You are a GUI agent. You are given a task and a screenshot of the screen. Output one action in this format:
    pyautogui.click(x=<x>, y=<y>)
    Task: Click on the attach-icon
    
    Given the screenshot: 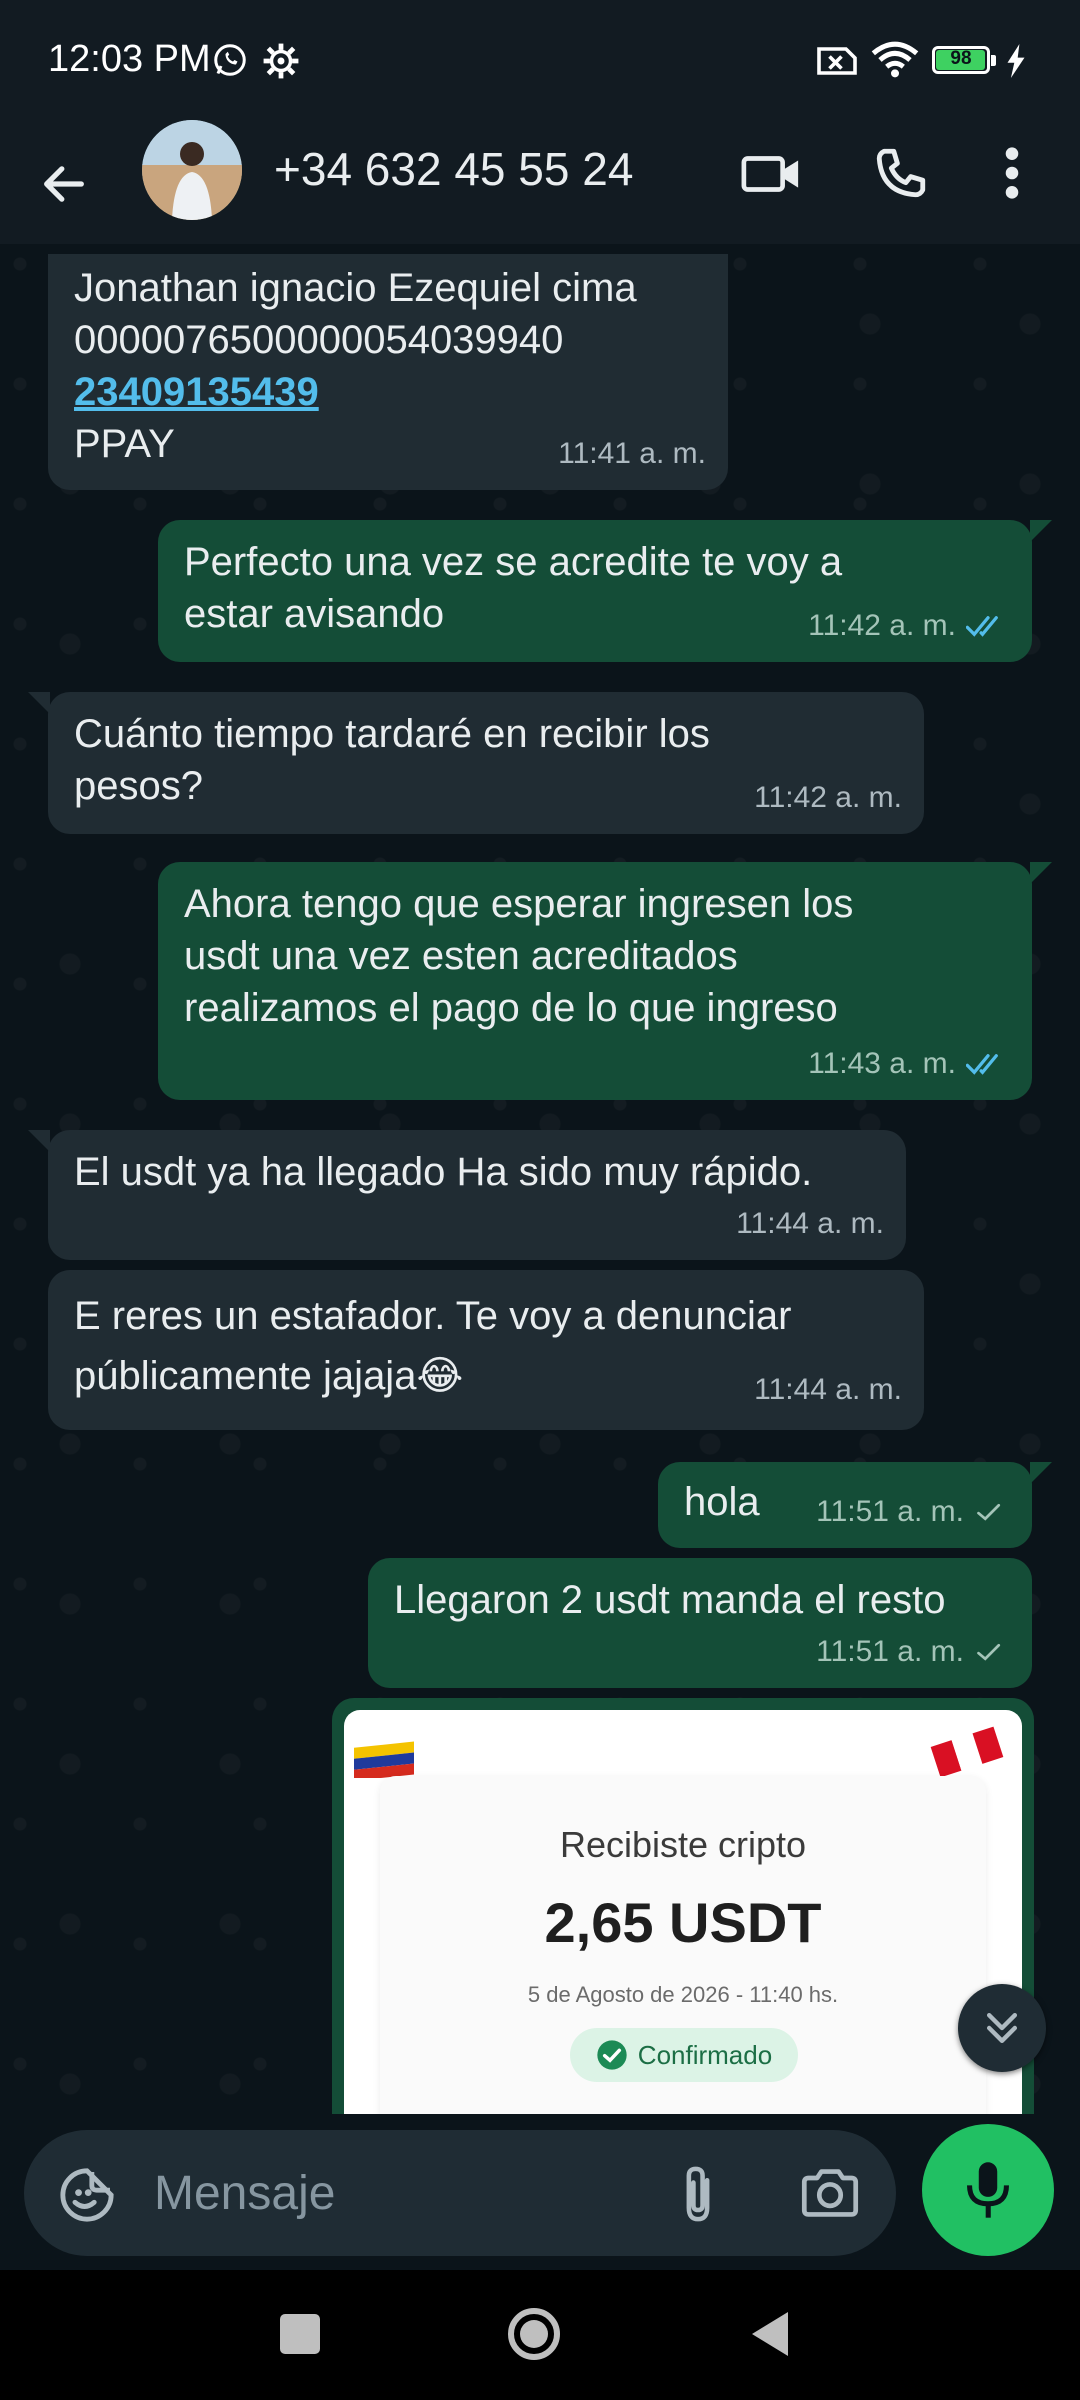 What is the action you would take?
    pyautogui.click(x=698, y=2194)
    